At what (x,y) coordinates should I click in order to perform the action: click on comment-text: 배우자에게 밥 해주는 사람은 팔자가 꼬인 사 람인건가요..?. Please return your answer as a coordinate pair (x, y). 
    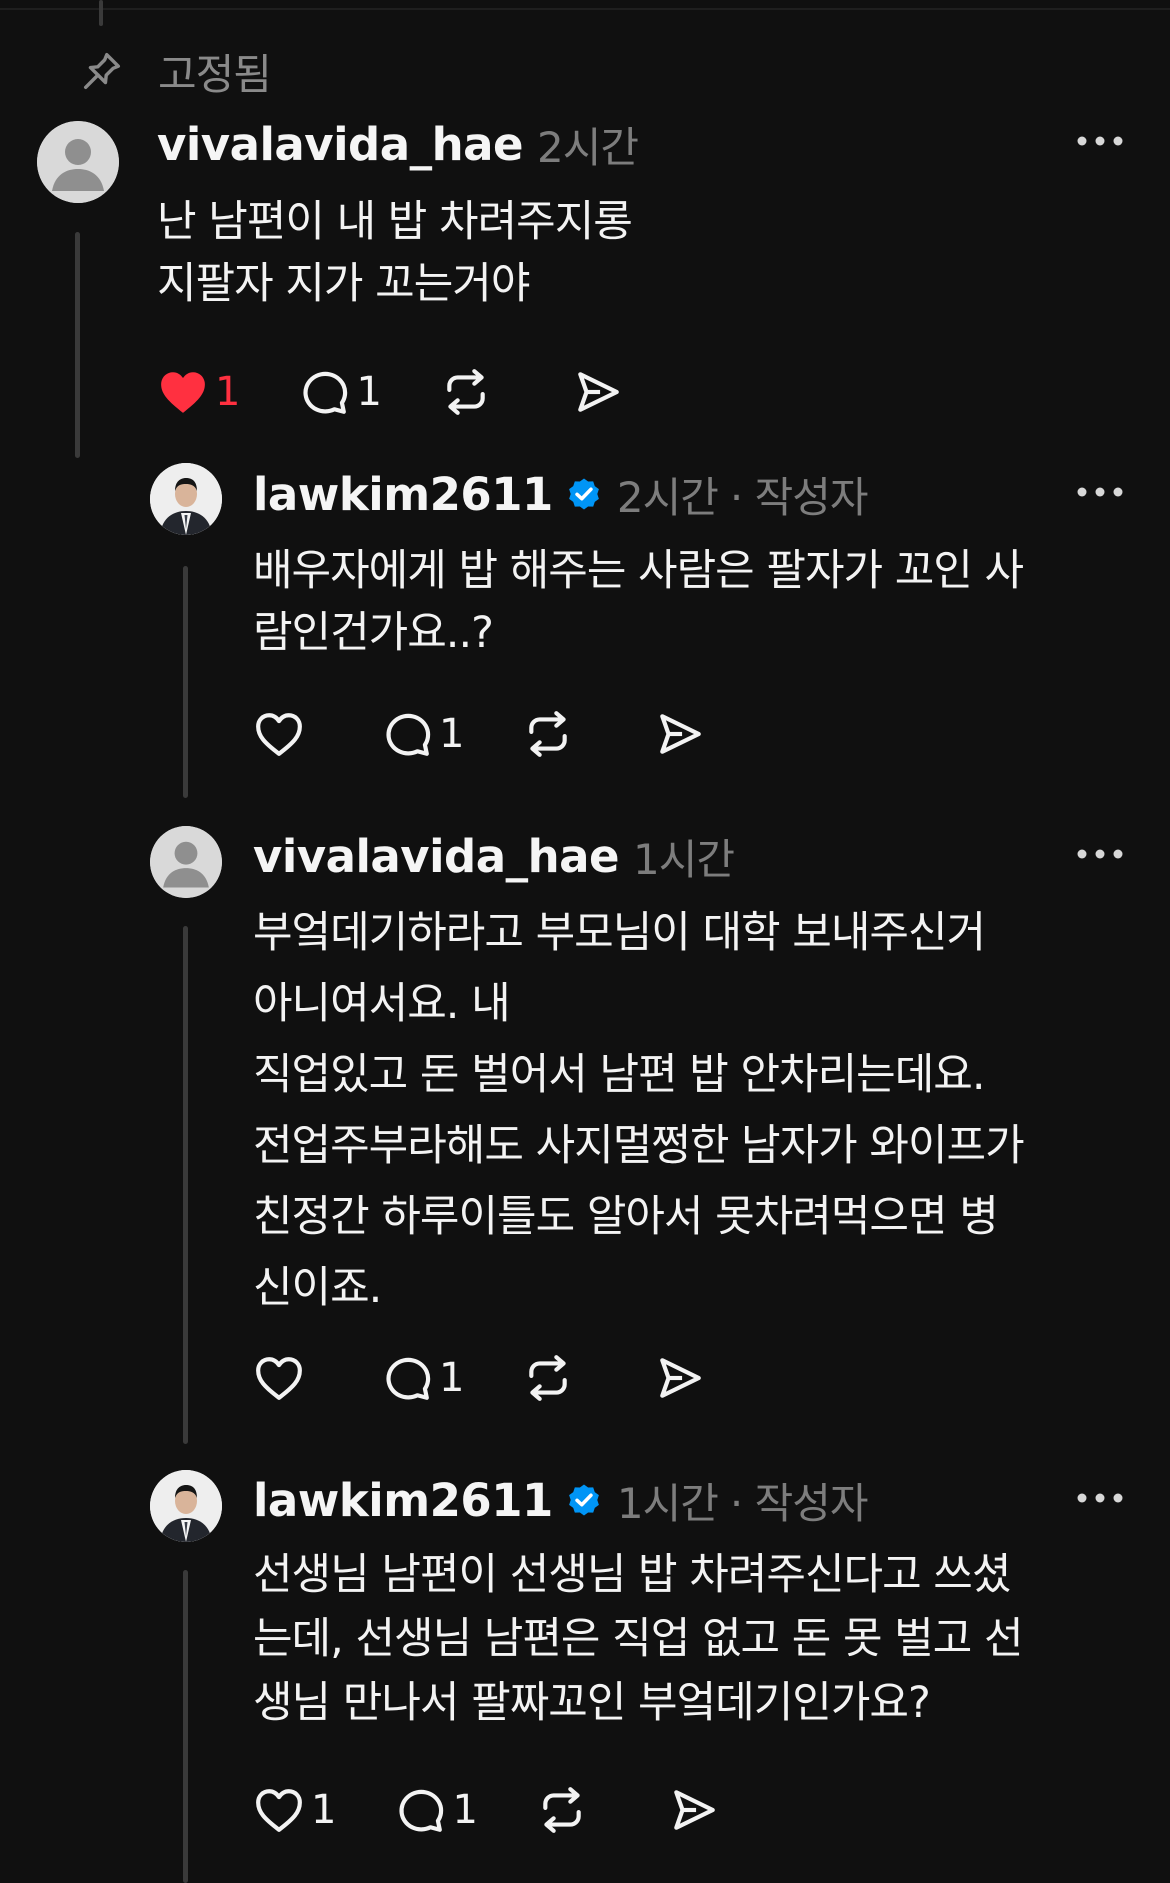
    Looking at the image, I should click on (638, 602).